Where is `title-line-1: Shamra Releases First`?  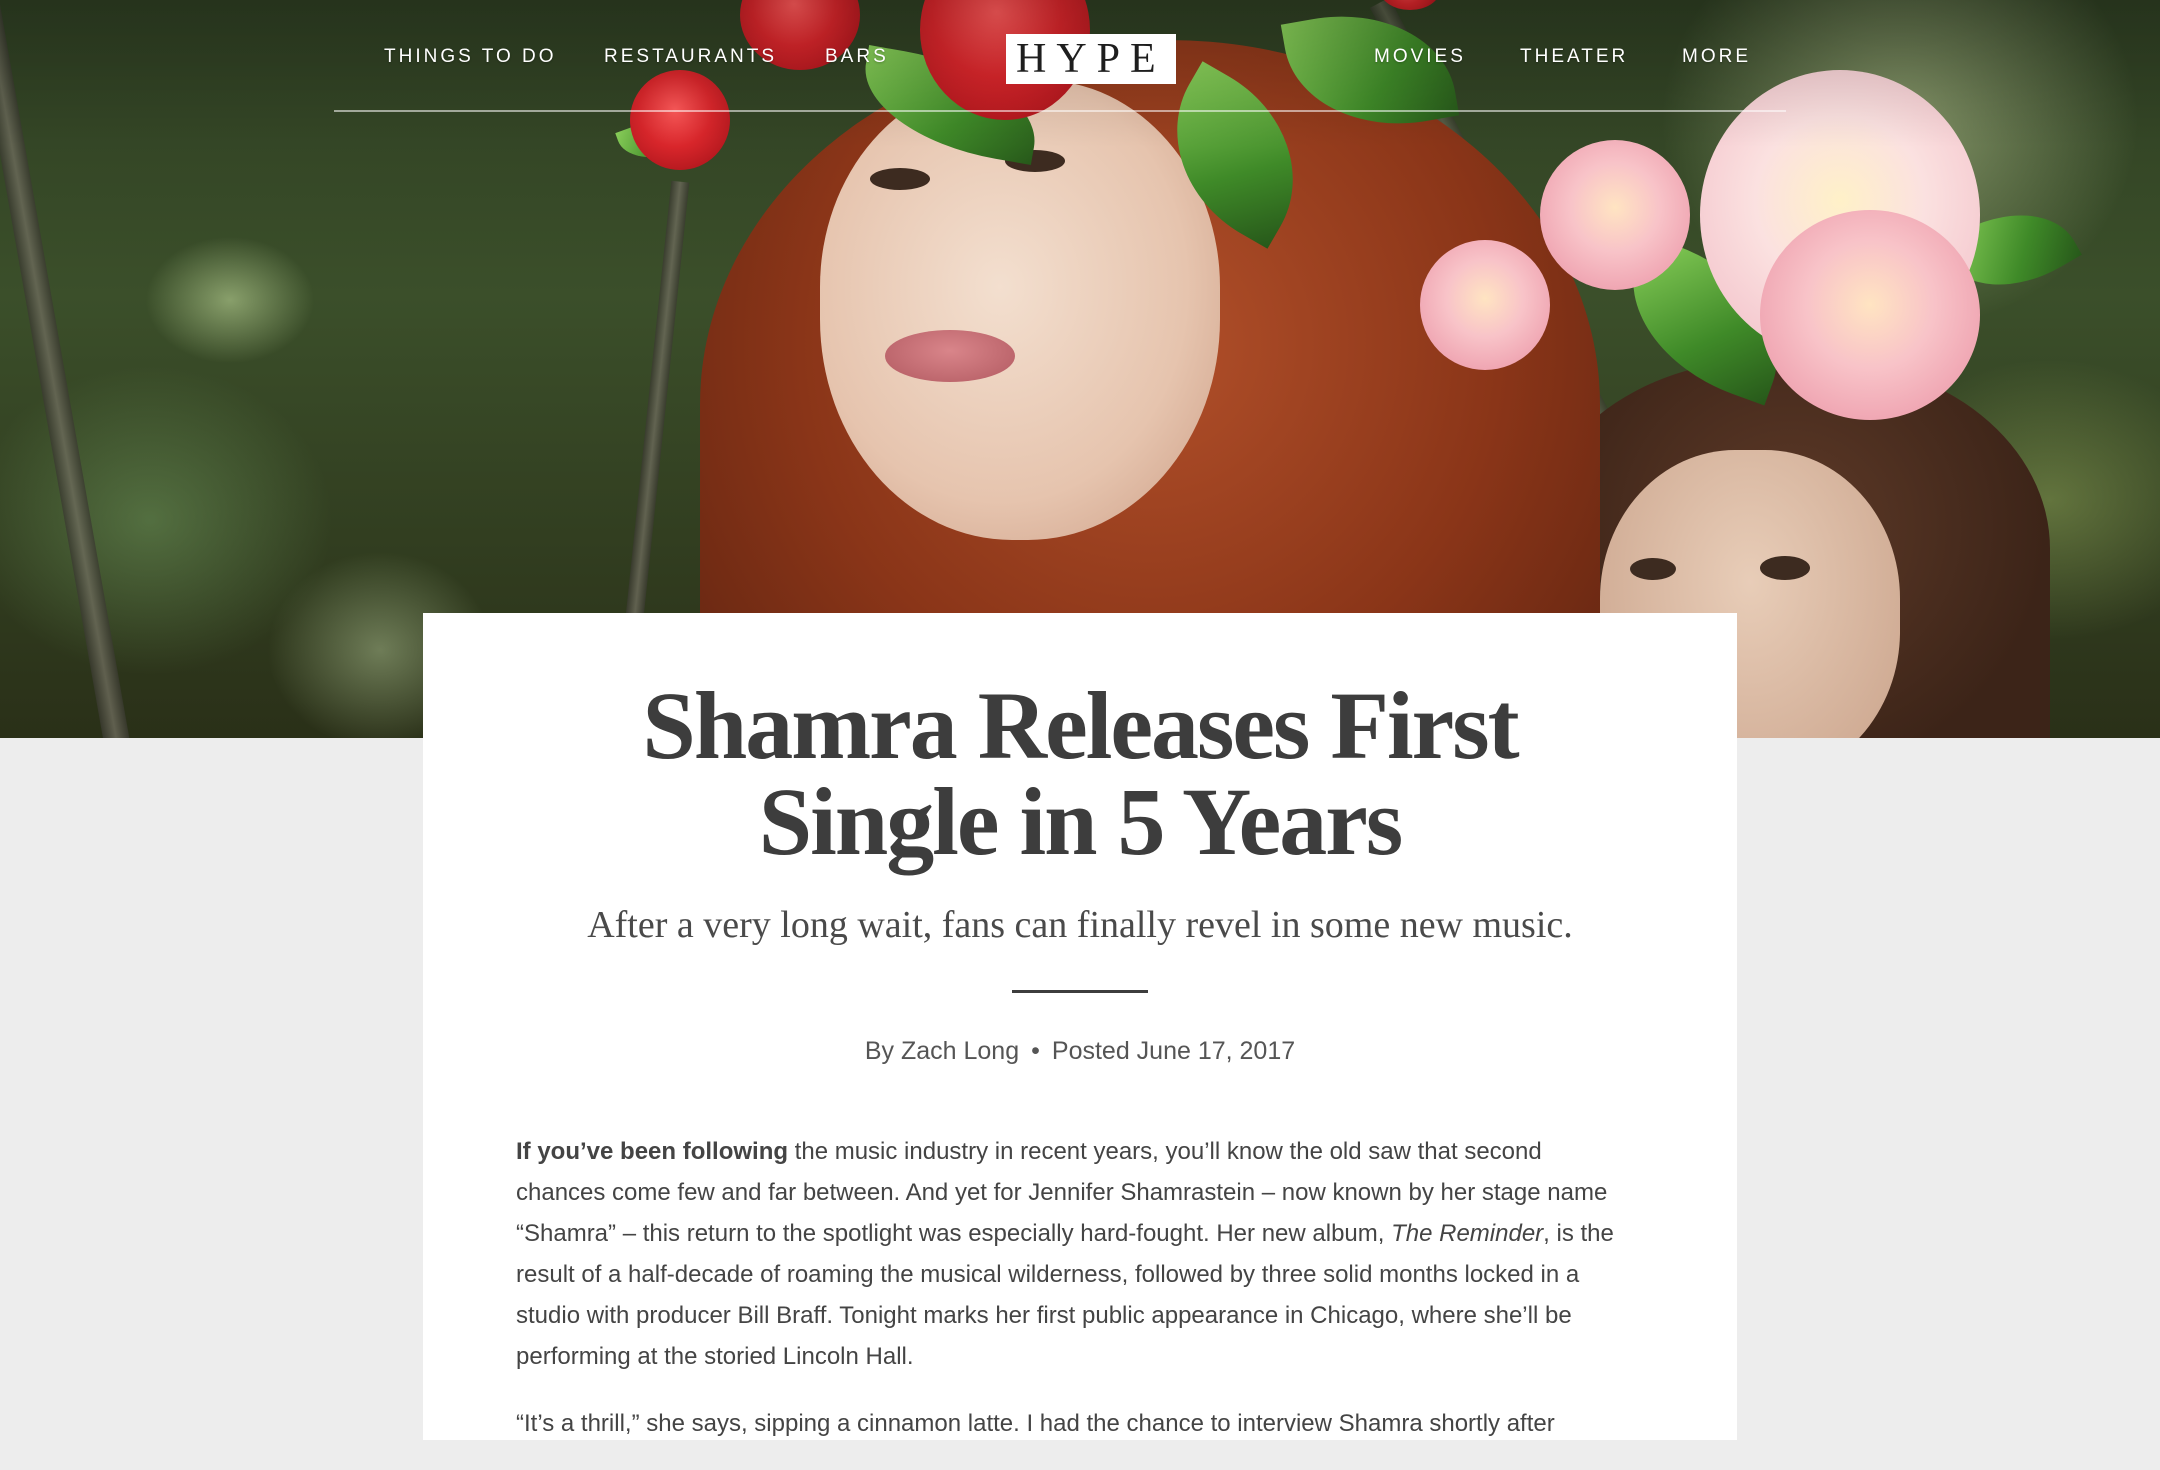
title-line-1: Shamra Releases First is located at coordinates (1080, 725).